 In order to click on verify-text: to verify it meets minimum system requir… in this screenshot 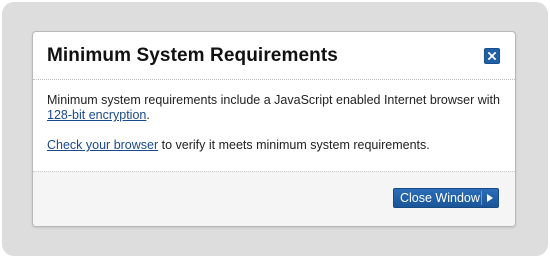, I will do `click(294, 145)`.